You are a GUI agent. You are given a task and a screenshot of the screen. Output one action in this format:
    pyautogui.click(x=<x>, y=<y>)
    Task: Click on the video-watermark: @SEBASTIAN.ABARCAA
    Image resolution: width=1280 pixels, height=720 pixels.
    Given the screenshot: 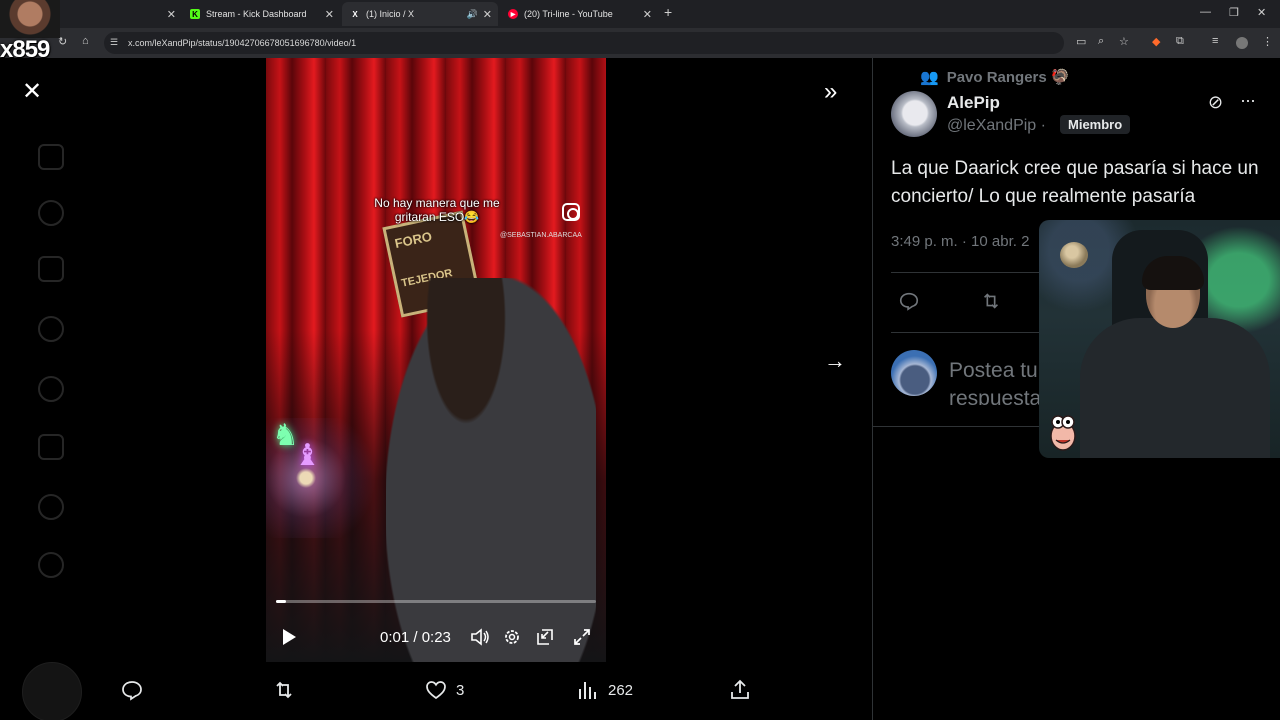 What is the action you would take?
    pyautogui.click(x=541, y=235)
    